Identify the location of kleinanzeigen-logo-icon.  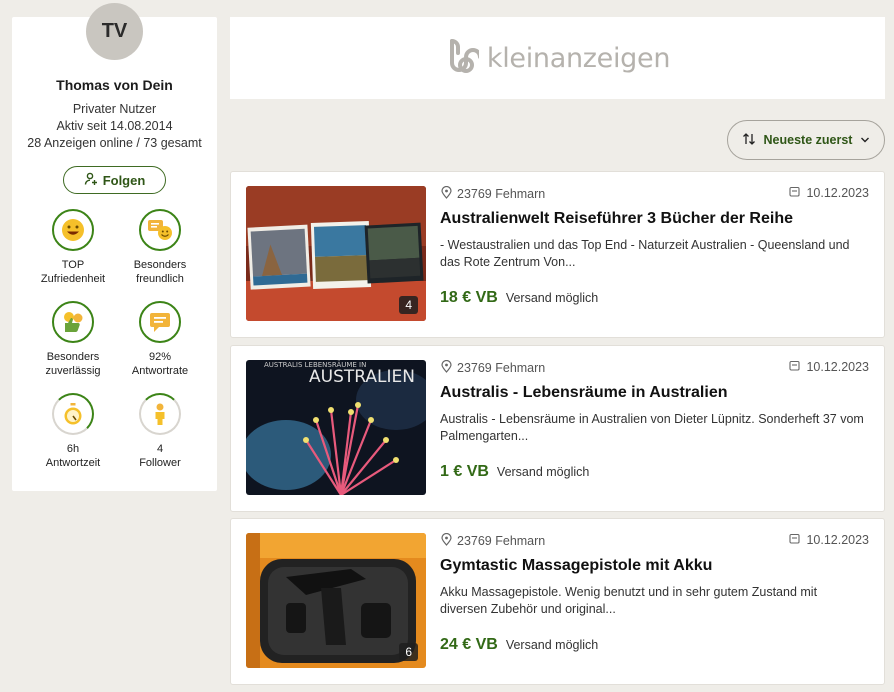
(463, 58).